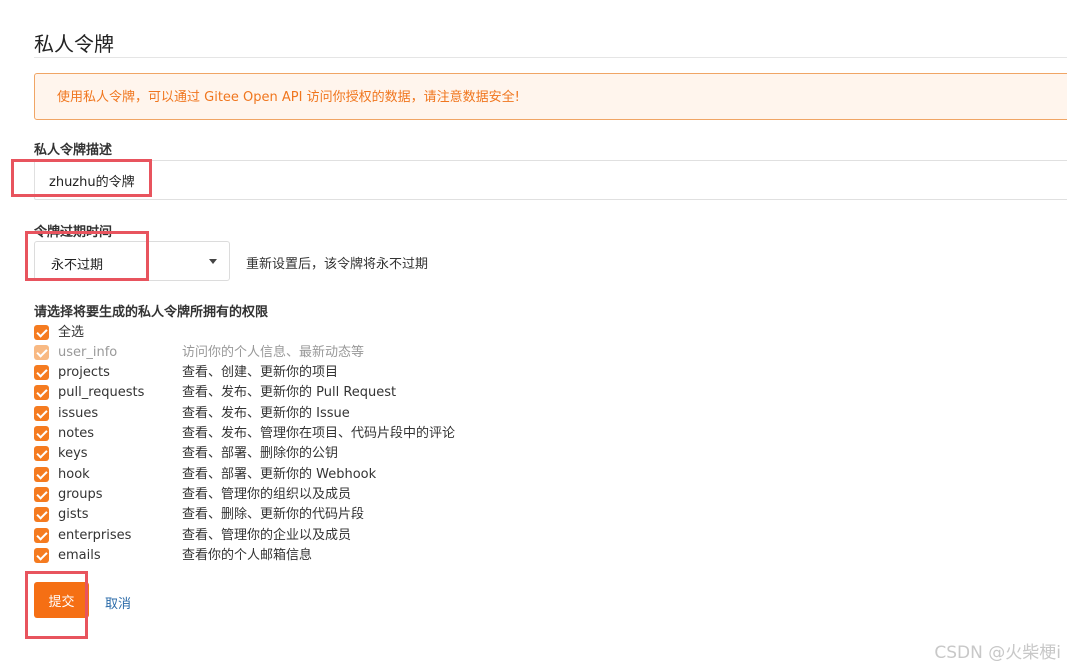 This screenshot has width=1067, height=666. Describe the element at coordinates (73, 453) in the screenshot. I see `permission-name: keys` at that location.